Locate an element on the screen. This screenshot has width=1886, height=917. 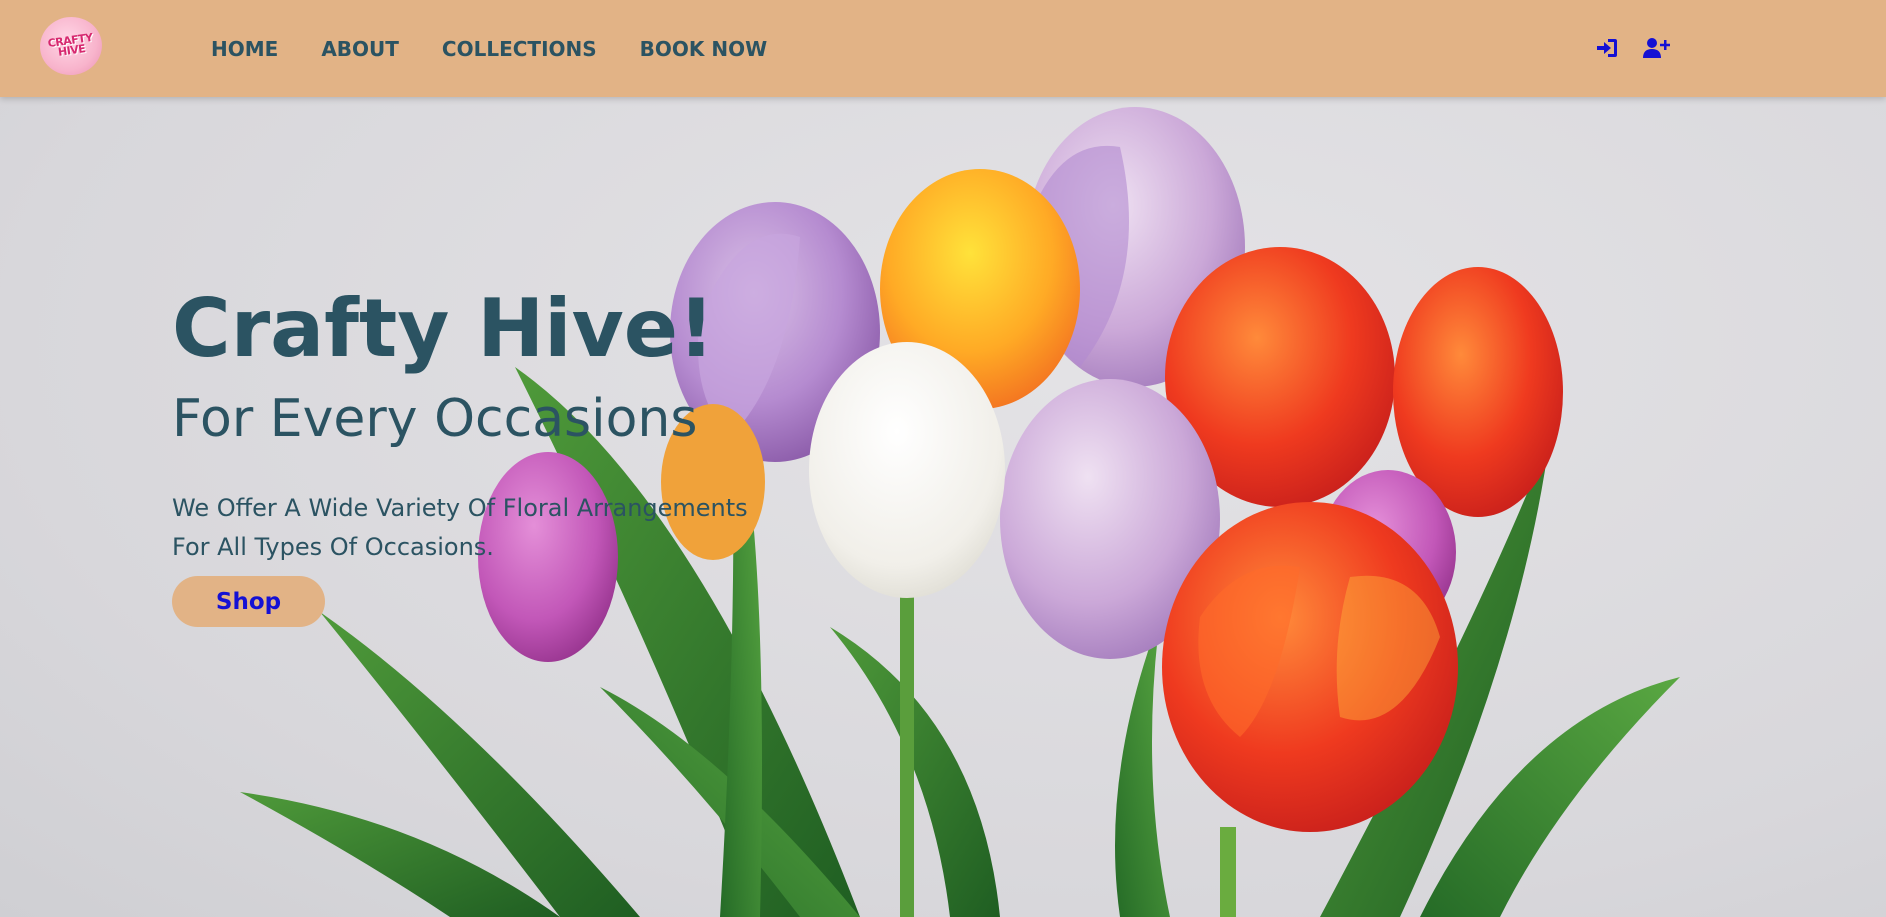
nav-book-now: BOOK NOW is located at coordinates (704, 49).